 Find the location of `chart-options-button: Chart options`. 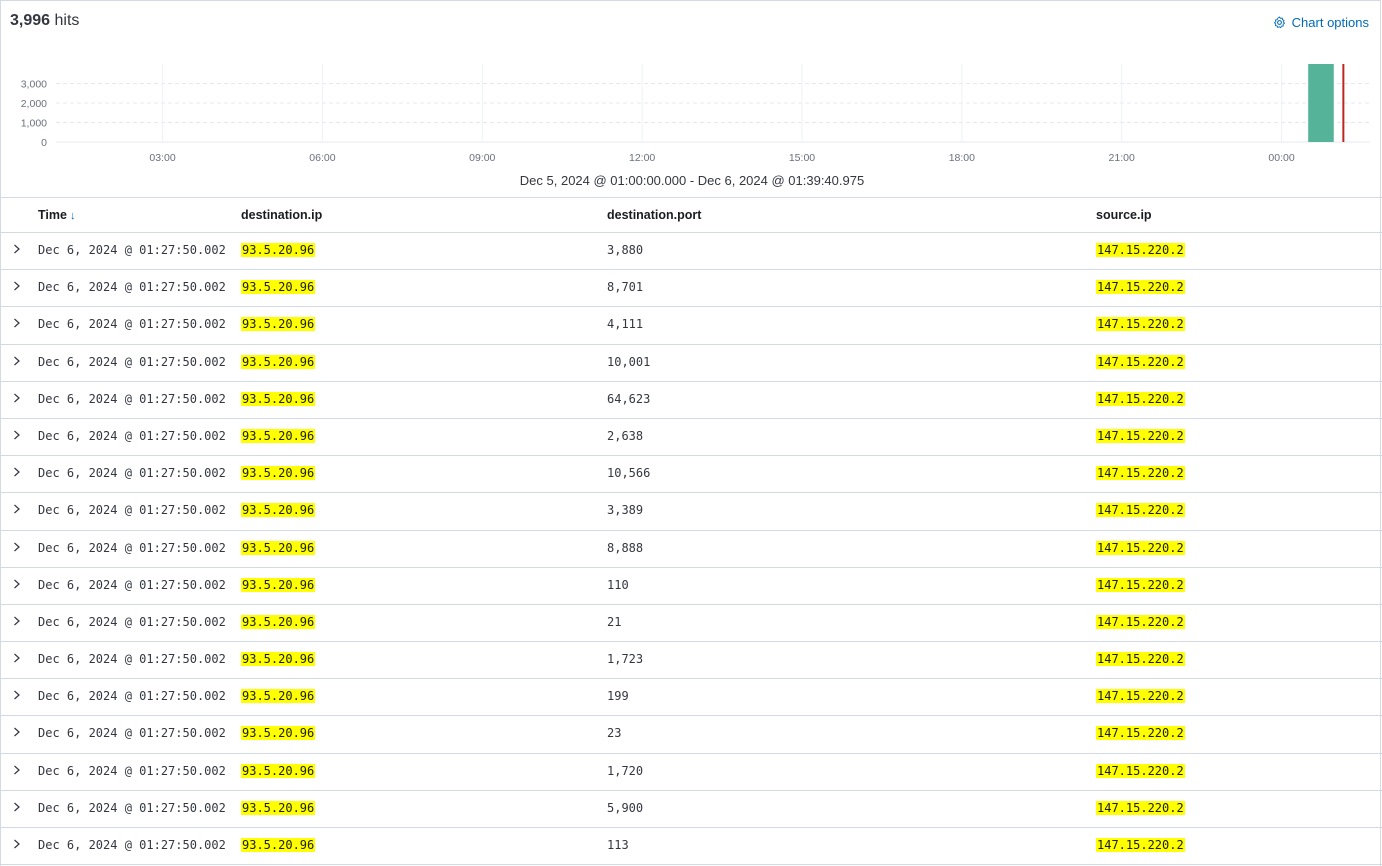

chart-options-button: Chart options is located at coordinates (1321, 22).